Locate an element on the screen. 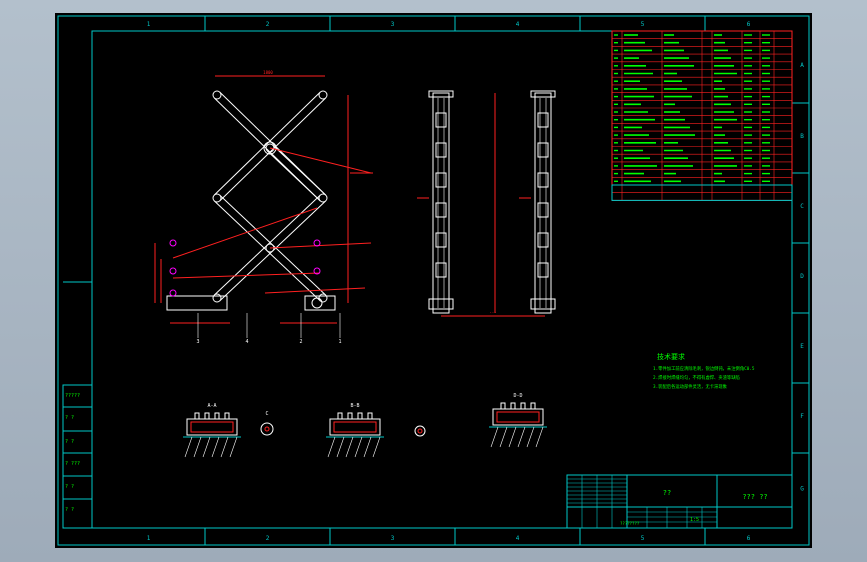 Image resolution: width=867 pixels, height=562 pixels. detail-circle-2-core is located at coordinates (420, 431).